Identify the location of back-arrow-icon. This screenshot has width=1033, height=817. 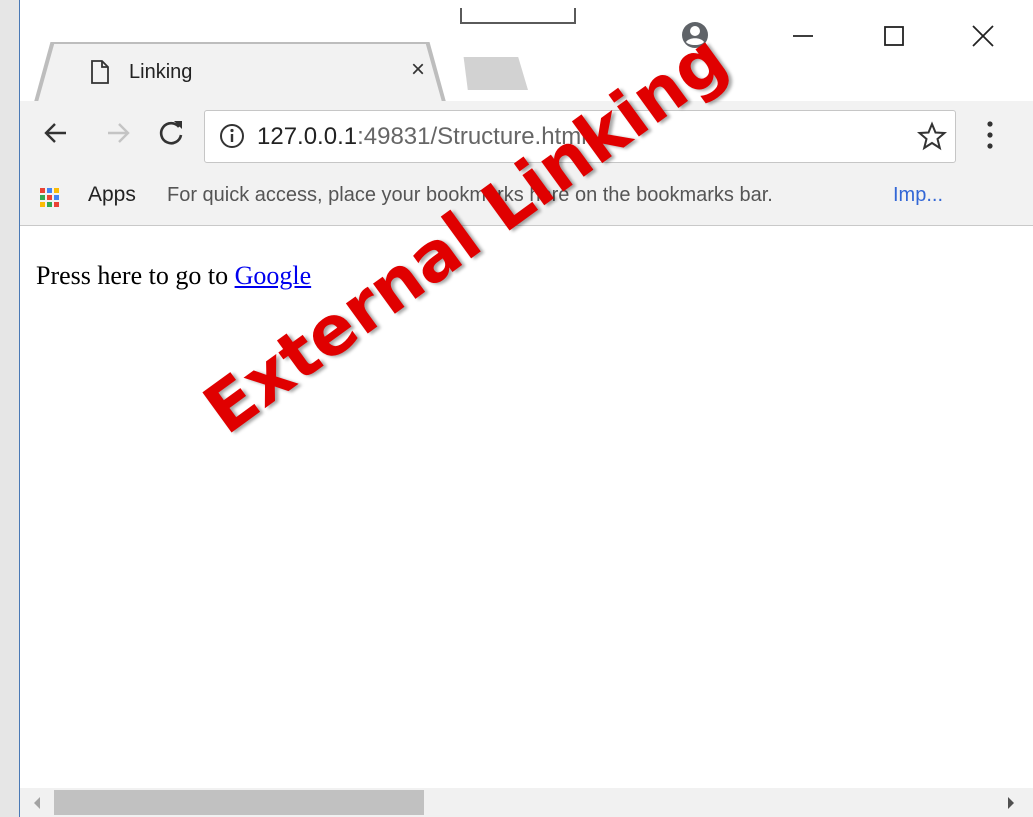
(56, 133).